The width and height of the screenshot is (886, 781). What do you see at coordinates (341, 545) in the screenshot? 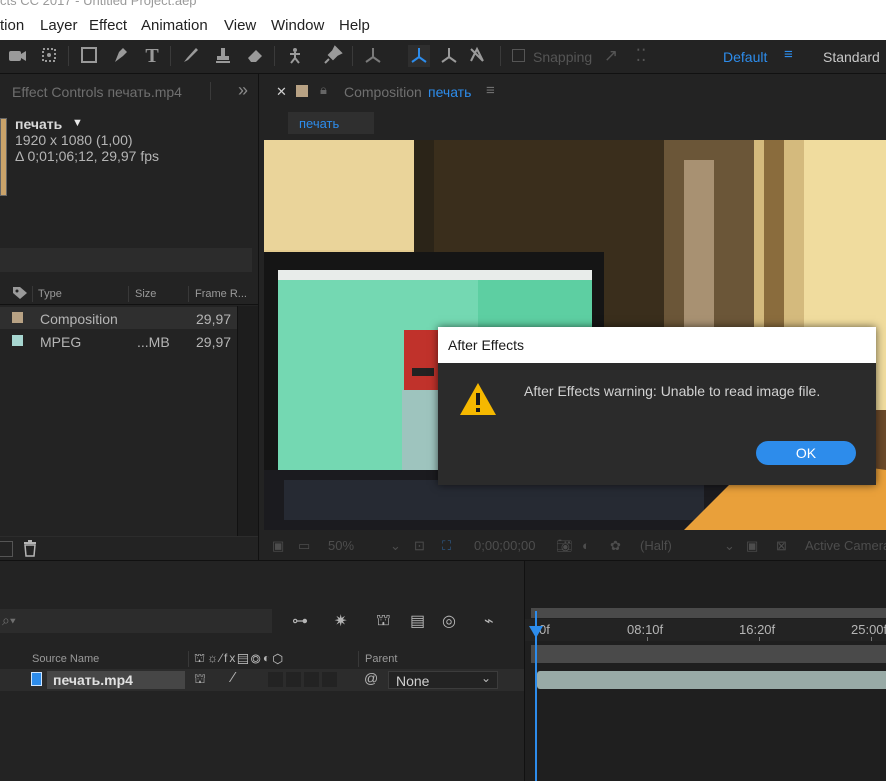
I see `zoom-select: 50%` at bounding box center [341, 545].